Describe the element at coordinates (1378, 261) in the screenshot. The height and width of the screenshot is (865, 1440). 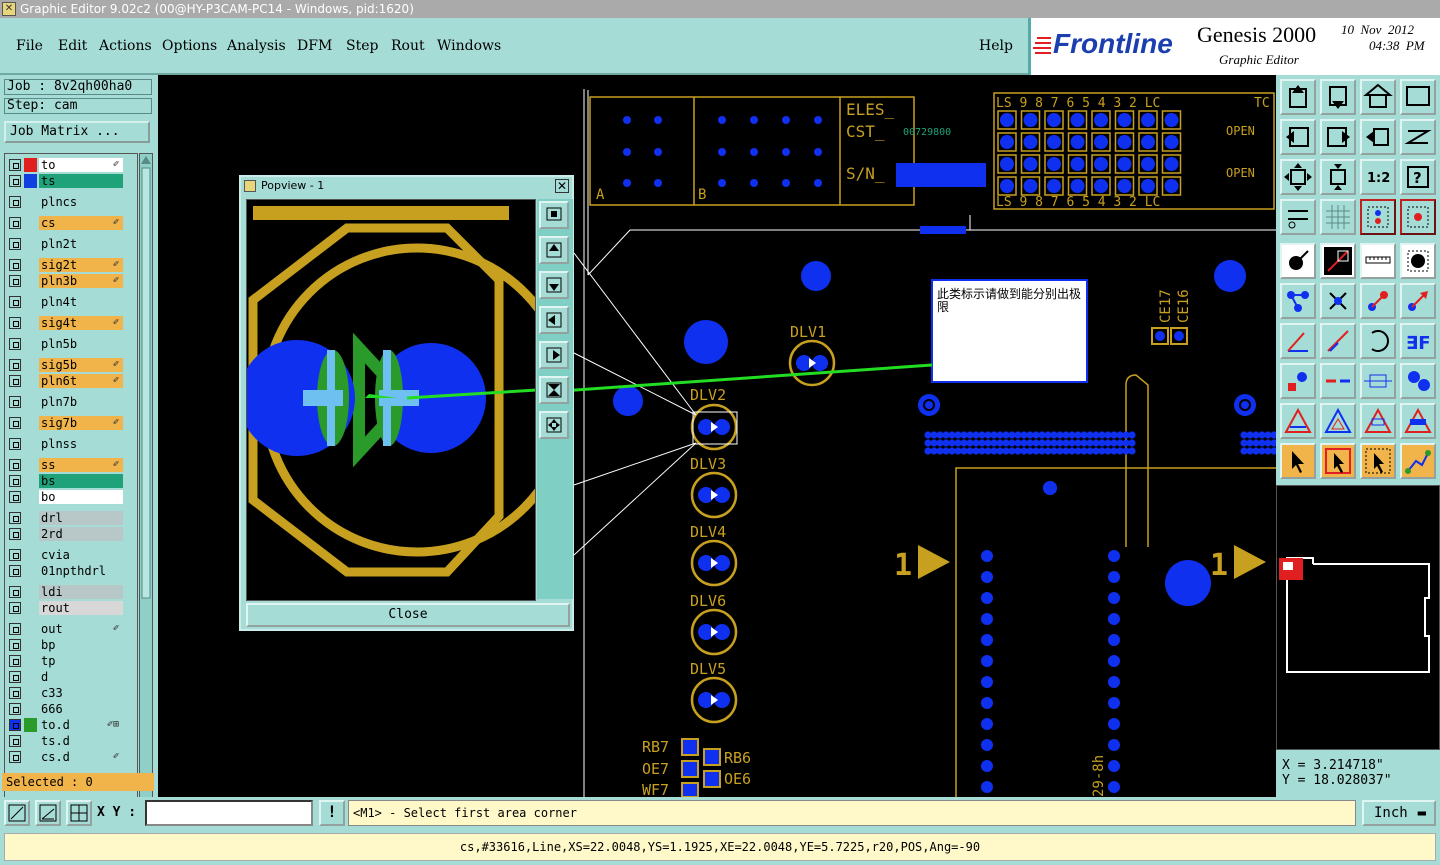
I see `ruler-icon` at that location.